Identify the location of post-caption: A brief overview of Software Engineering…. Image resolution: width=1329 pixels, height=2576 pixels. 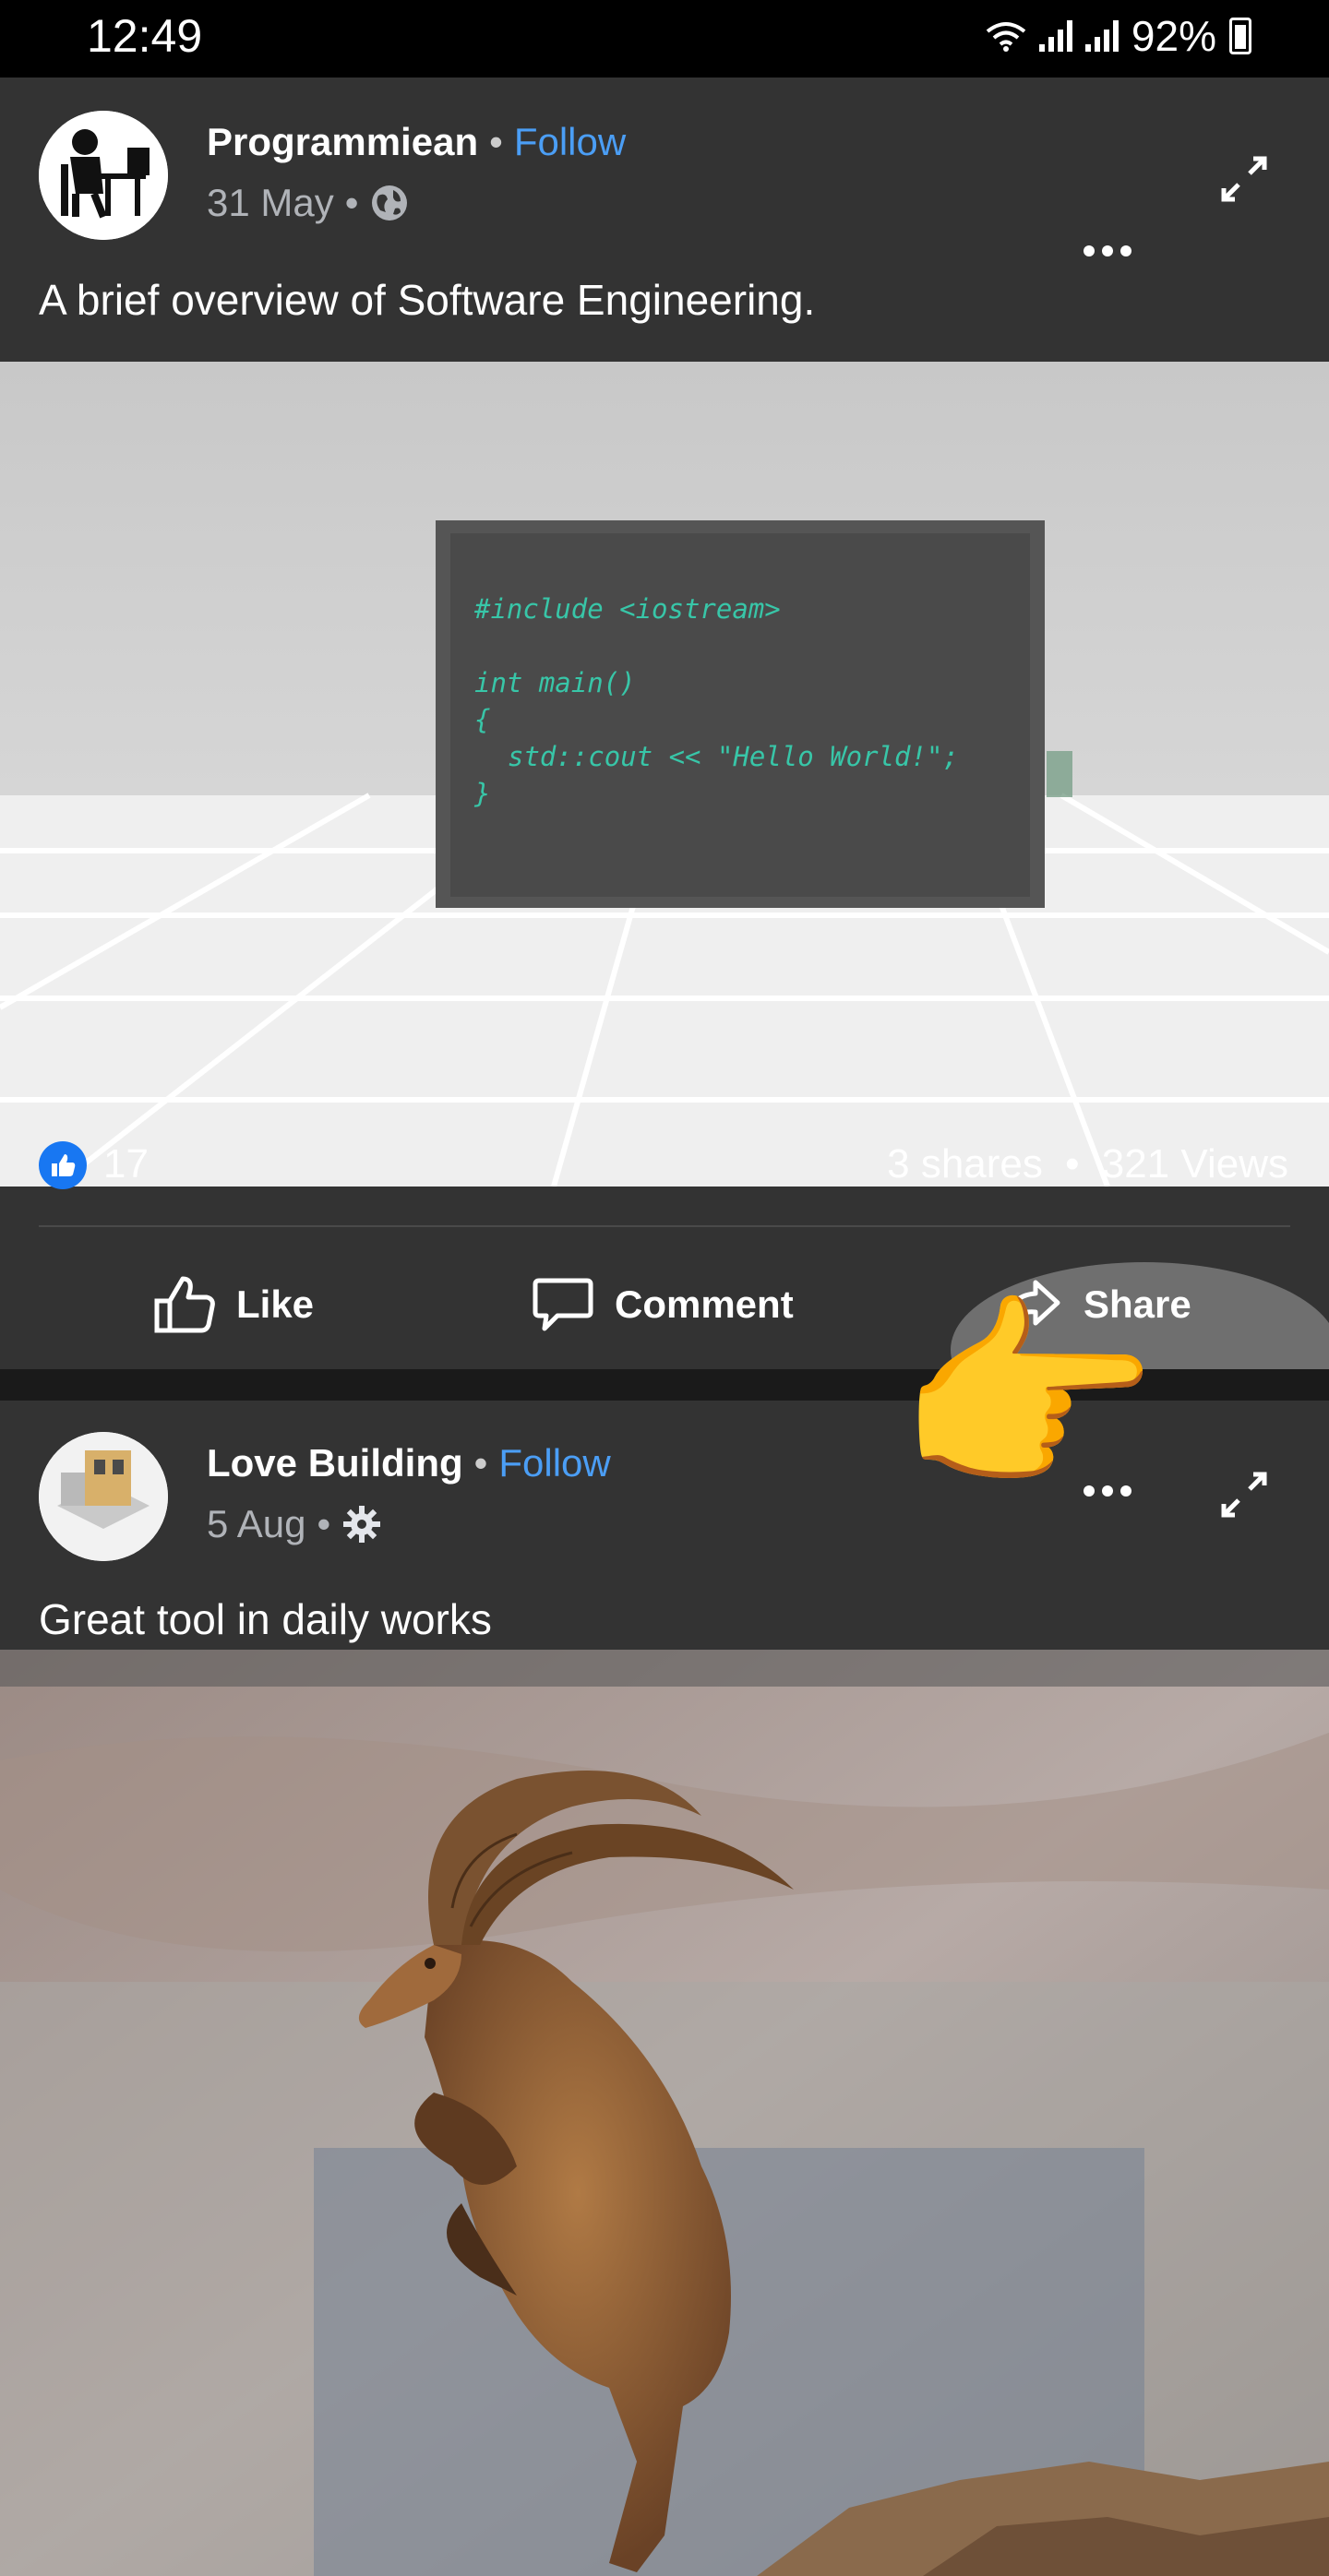
(428, 300).